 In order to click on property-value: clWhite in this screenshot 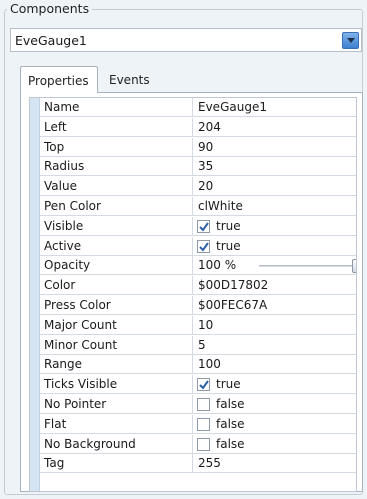, I will do `click(220, 206)`.